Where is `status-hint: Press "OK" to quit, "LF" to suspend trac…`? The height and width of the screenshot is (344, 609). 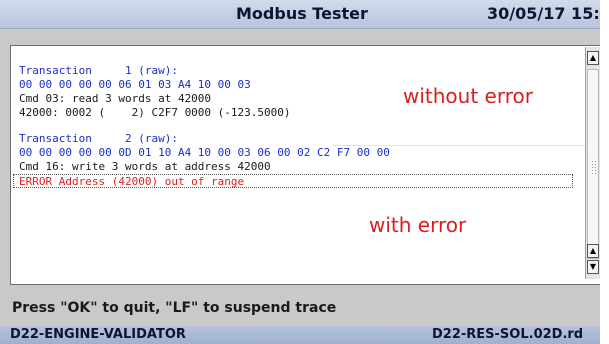
status-hint: Press "OK" to quit, "LF" to suspend trac… is located at coordinates (174, 308).